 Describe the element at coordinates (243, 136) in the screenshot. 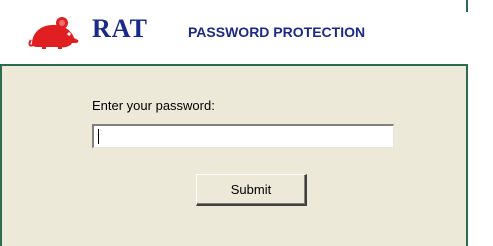

I see `password-input` at that location.